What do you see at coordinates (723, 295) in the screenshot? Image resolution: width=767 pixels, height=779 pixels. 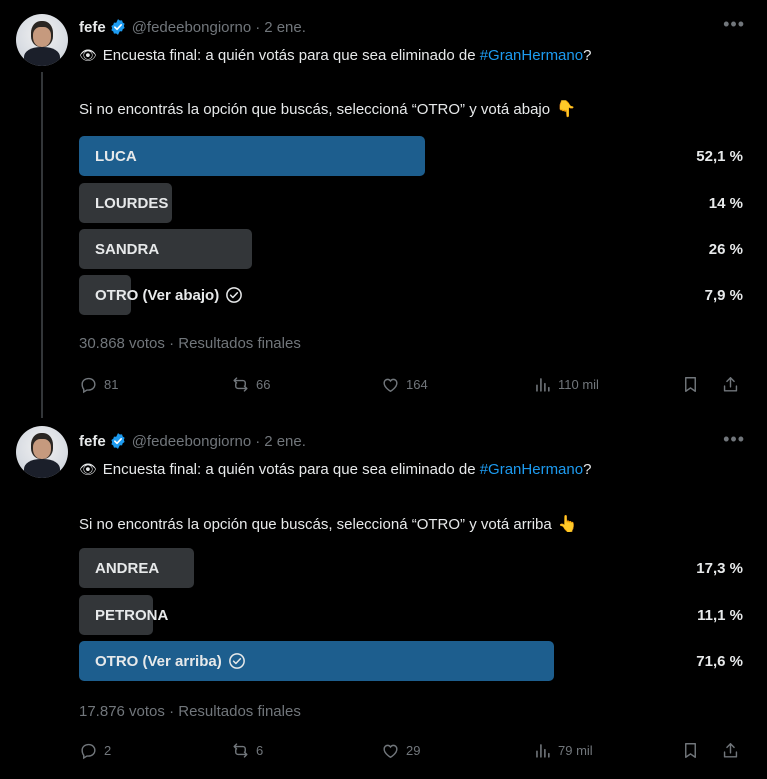 I see `poll-option-percent: 7,9 %` at bounding box center [723, 295].